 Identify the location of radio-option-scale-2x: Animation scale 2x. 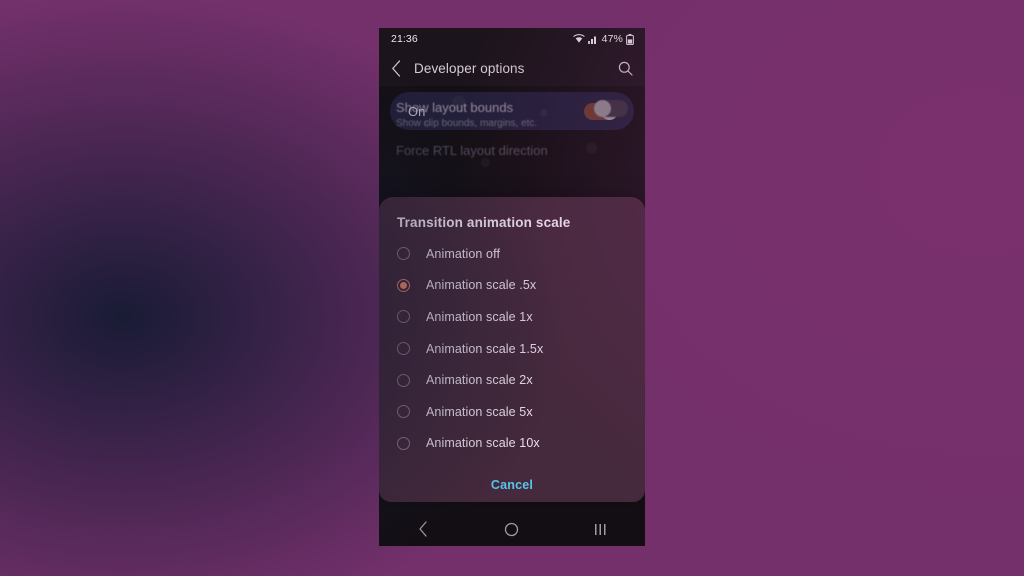
(512, 380).